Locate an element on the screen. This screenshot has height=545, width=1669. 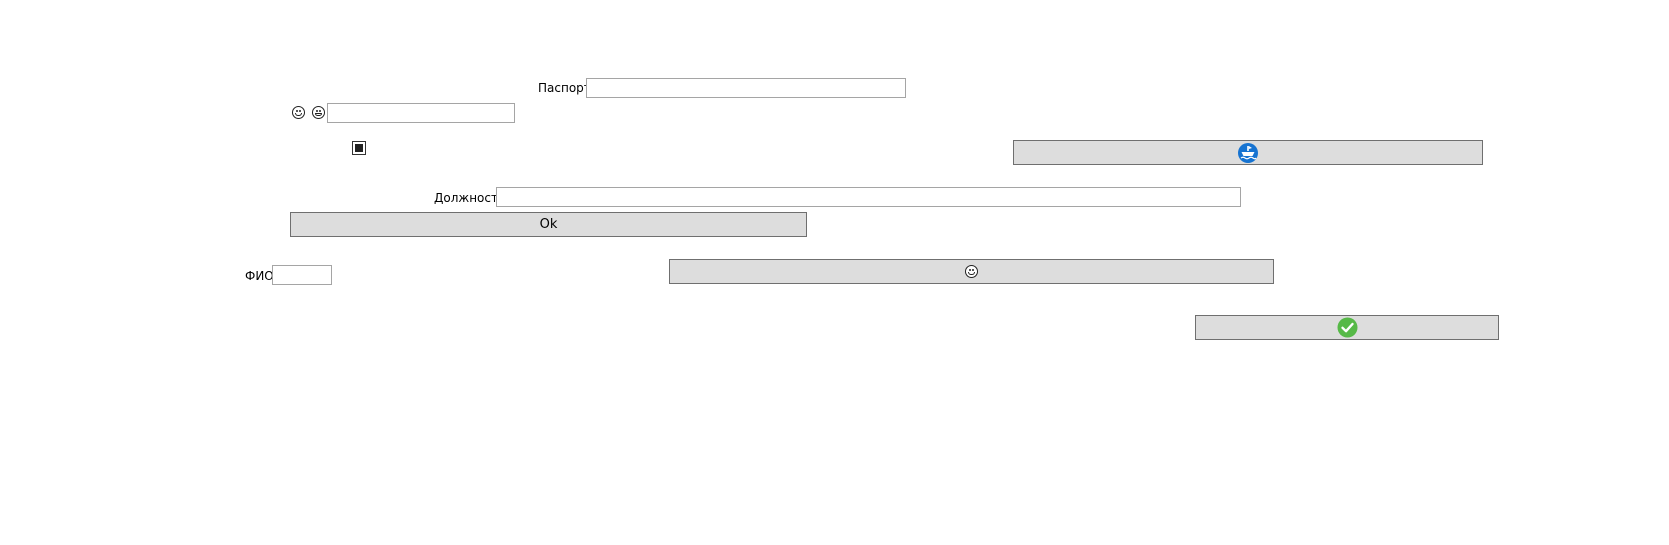
confirm-button is located at coordinates (1347, 327).